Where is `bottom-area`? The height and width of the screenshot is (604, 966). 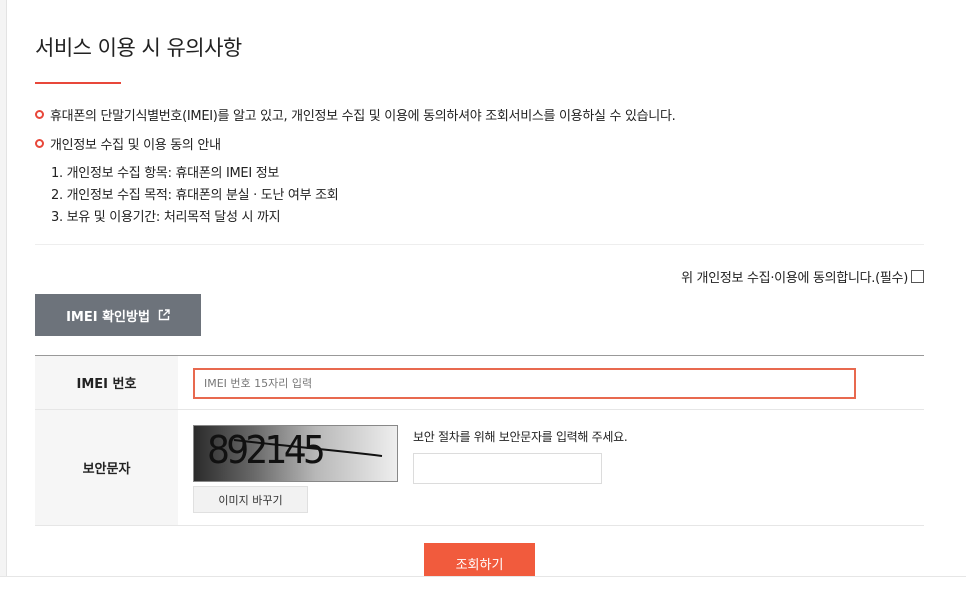 bottom-area is located at coordinates (483, 590).